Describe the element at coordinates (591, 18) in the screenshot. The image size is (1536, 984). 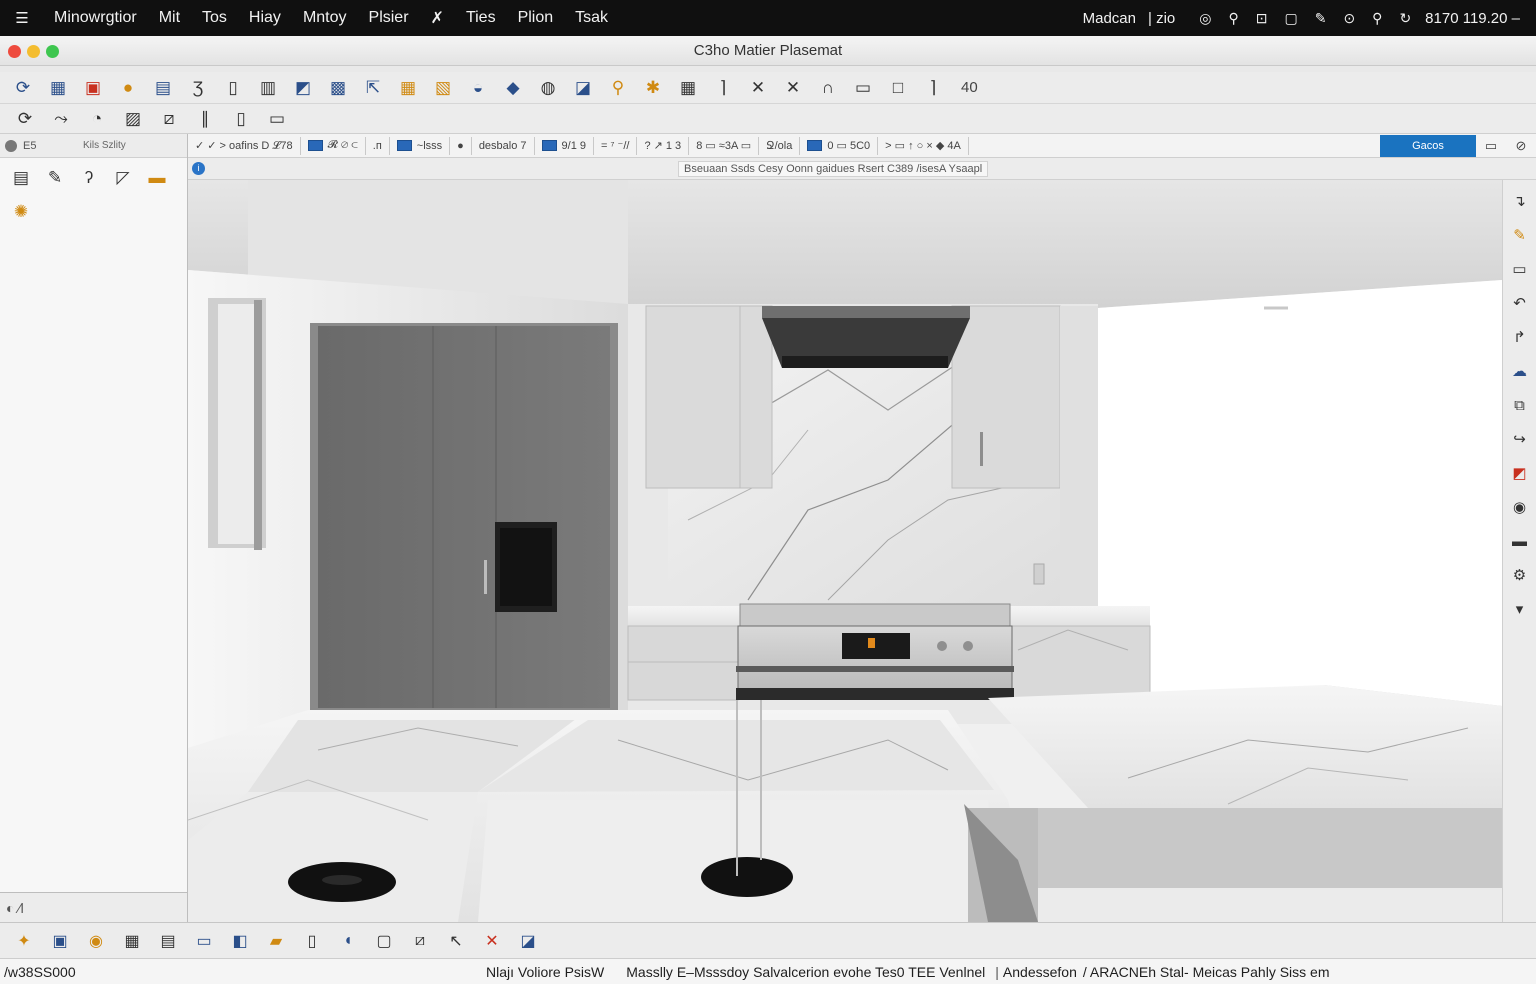
I see `menu-task: Tsak` at that location.